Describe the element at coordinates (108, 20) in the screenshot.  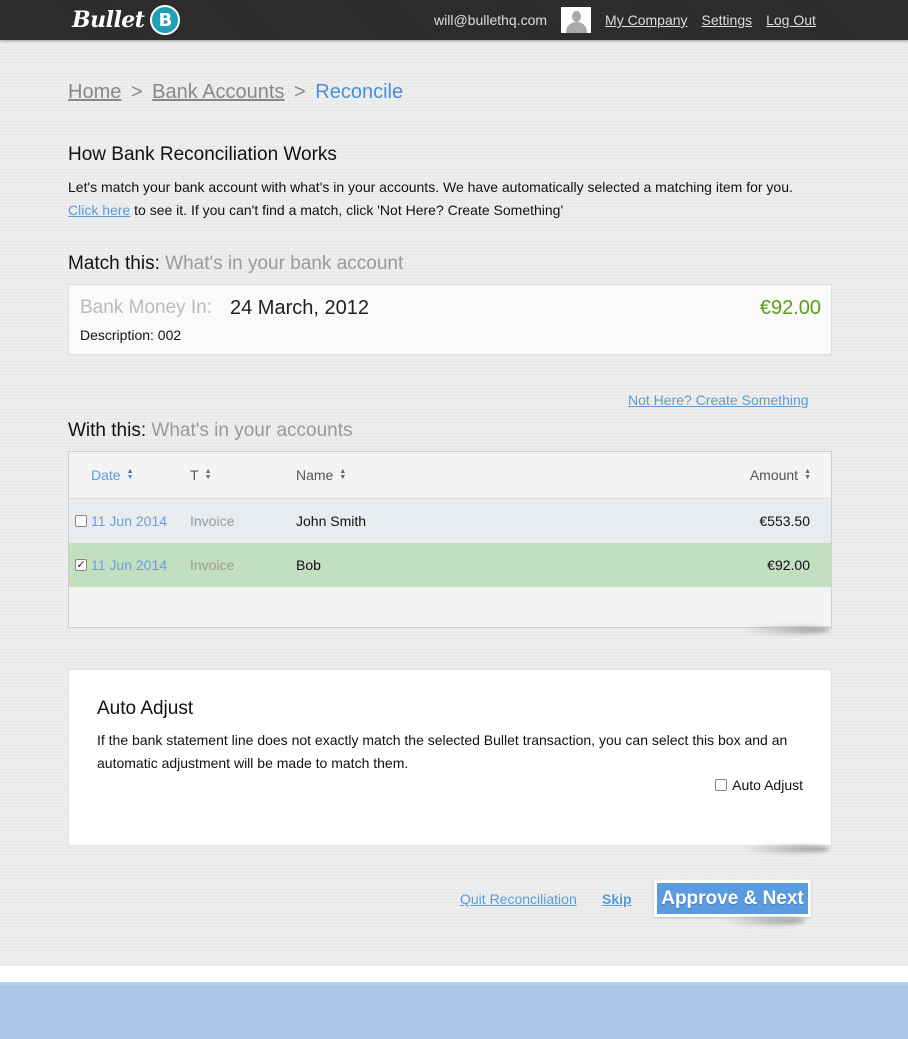
I see `logo-text: Bullet` at that location.